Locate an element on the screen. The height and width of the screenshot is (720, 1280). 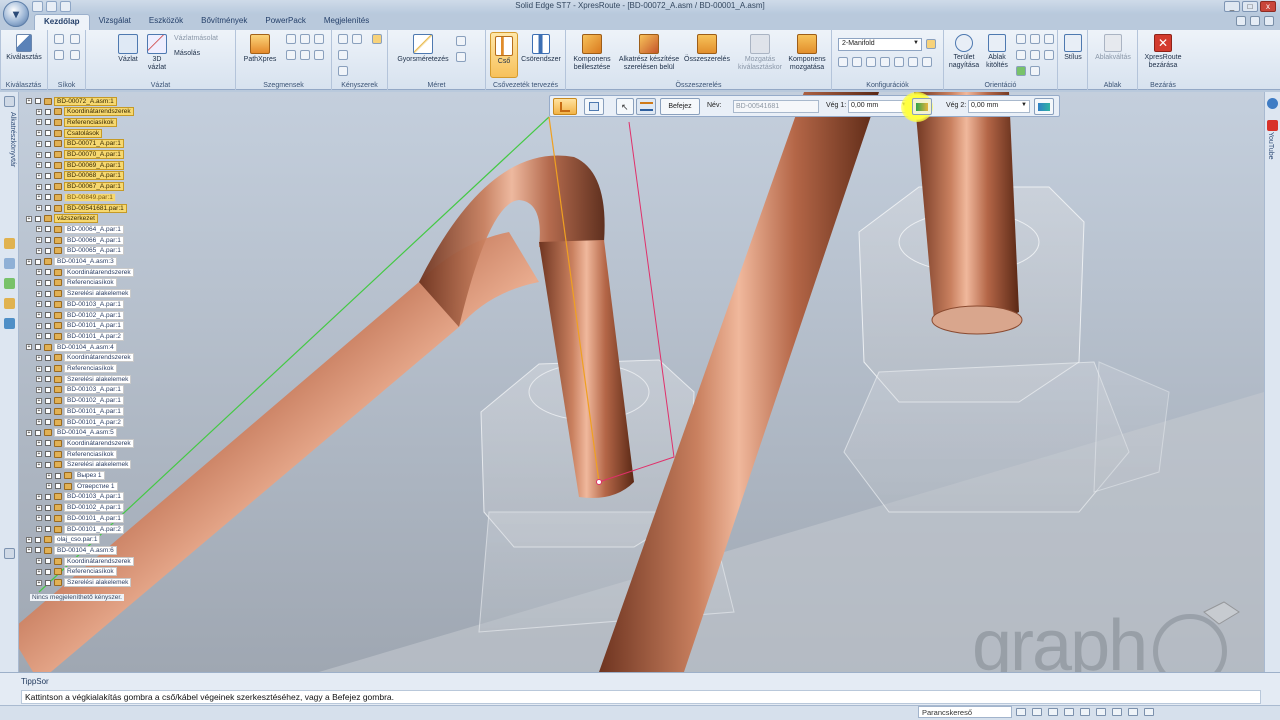
named-view-icon is located at coordinates (1035, 71).